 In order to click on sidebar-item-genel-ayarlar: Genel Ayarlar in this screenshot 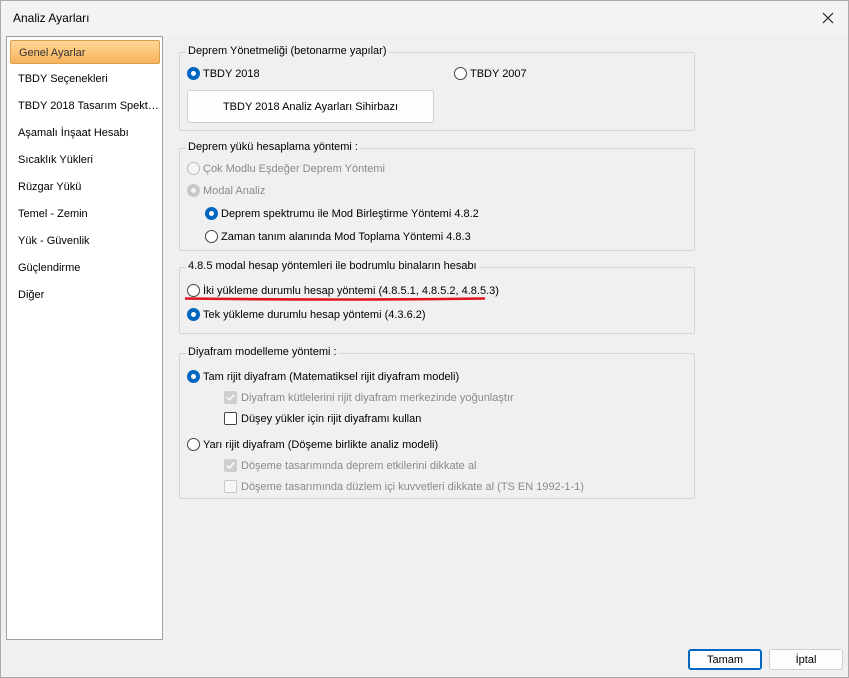, I will do `click(85, 52)`.